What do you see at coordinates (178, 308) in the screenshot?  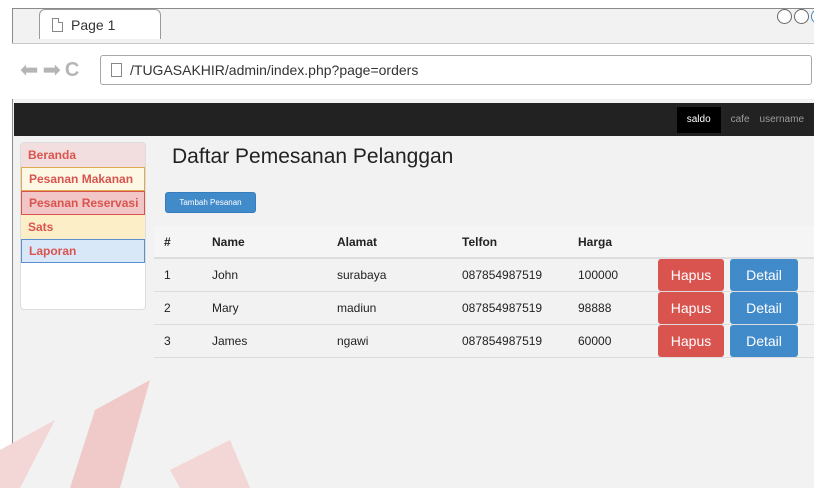 I see `cell-num: 2` at bounding box center [178, 308].